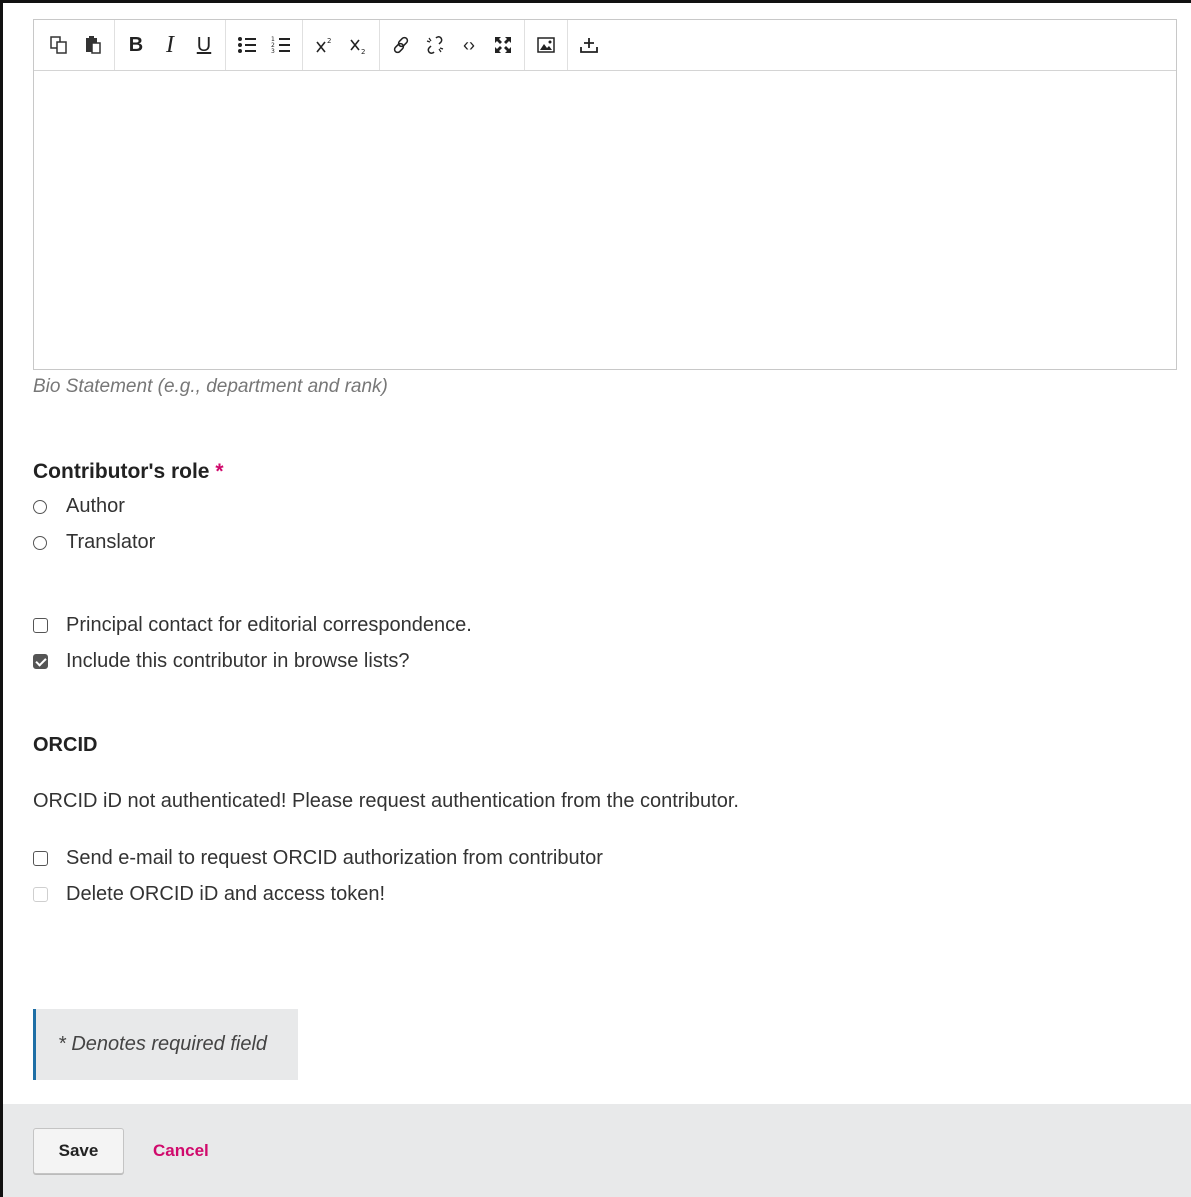 The height and width of the screenshot is (1197, 1191). I want to click on radio-translator: Translator, so click(94, 542).